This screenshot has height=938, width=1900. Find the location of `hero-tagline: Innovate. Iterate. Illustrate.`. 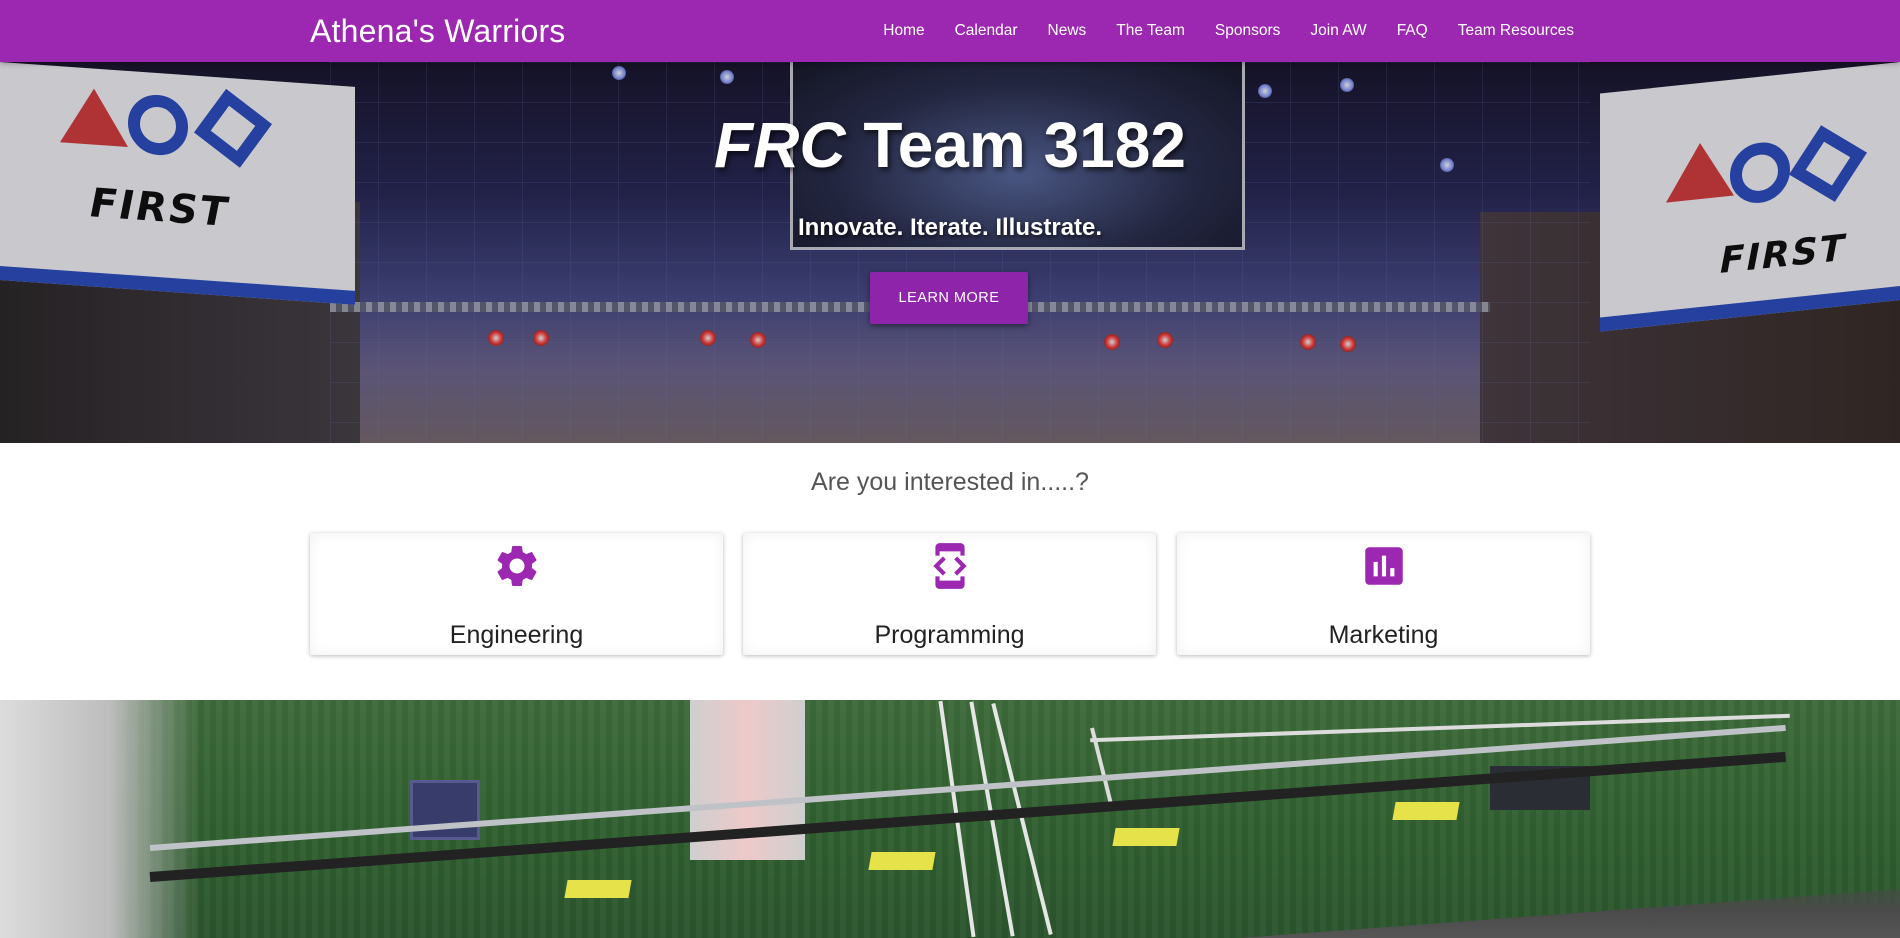

hero-tagline: Innovate. Iterate. Illustrate. is located at coordinates (950, 227).